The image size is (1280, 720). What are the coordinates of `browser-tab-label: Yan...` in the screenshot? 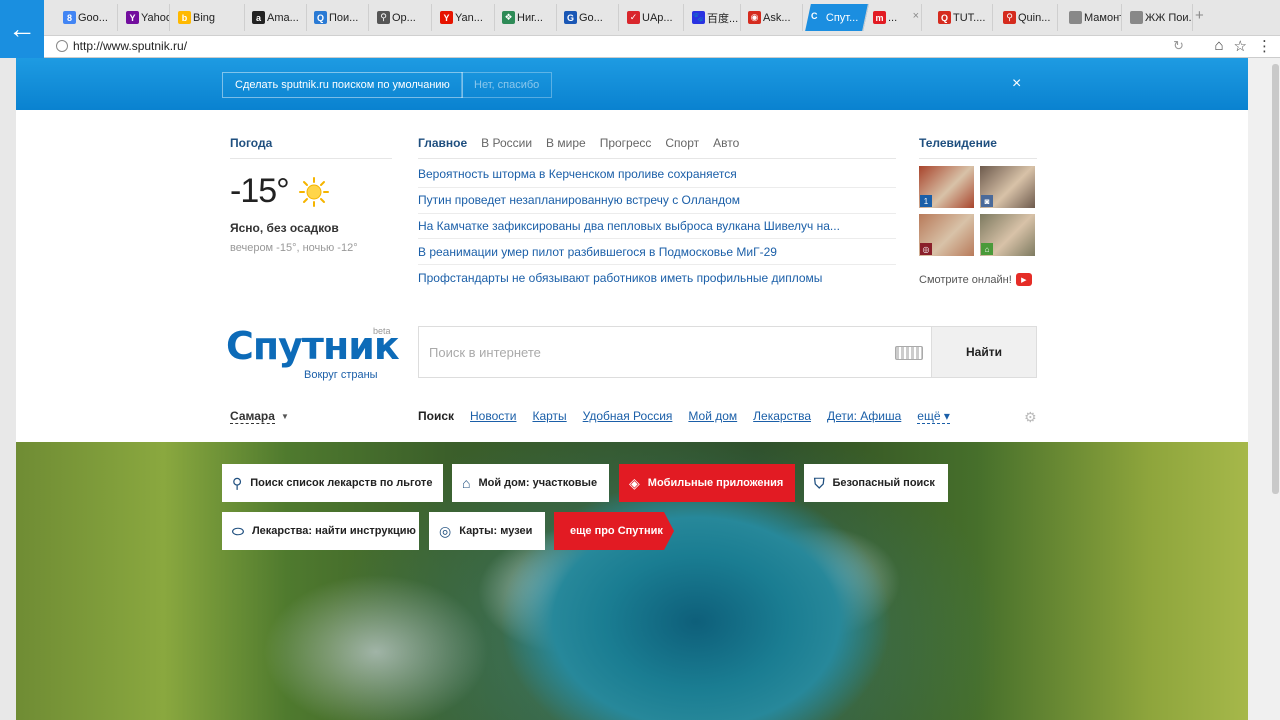 It's located at (469, 17).